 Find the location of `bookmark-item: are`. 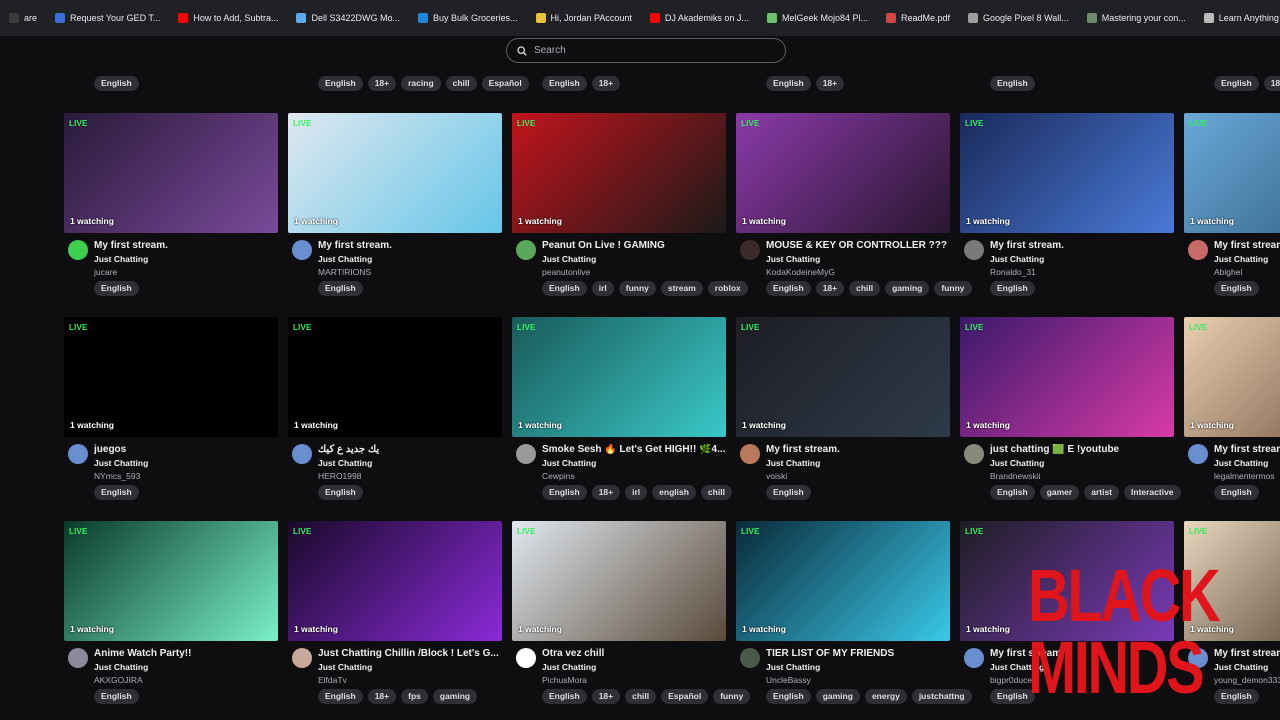

bookmark-item: are is located at coordinates (23, 18).